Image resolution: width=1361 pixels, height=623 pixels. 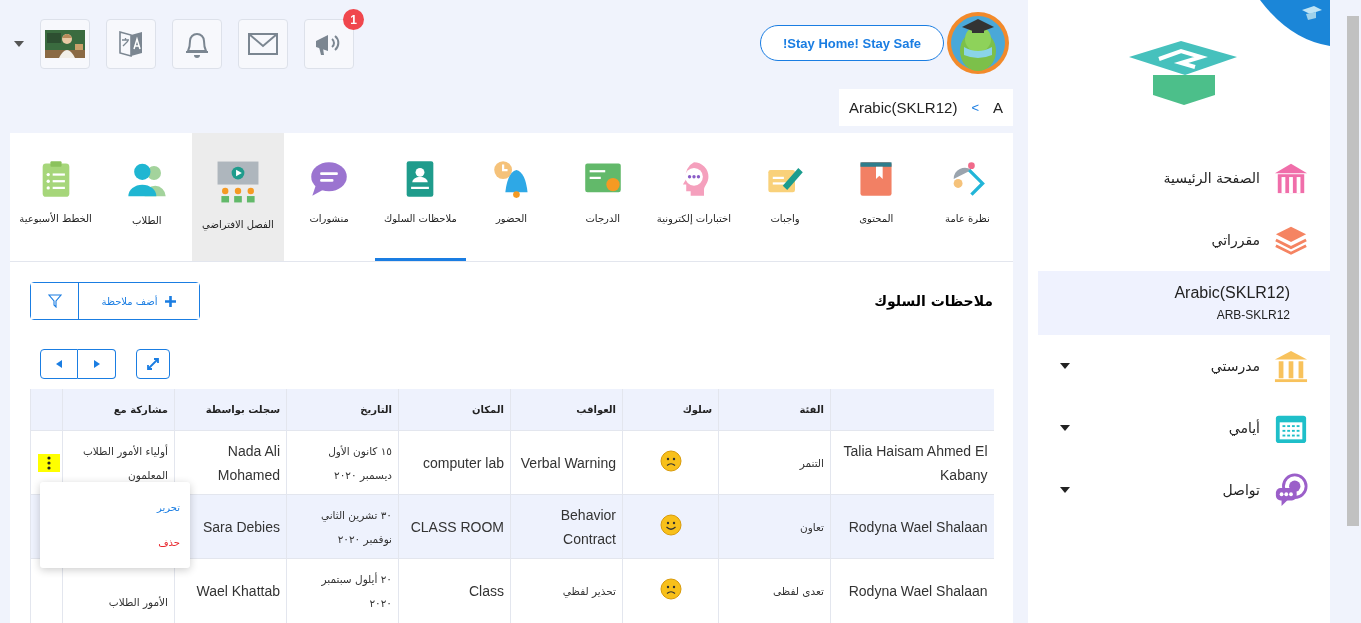 I want to click on next-button, so click(x=97, y=364).